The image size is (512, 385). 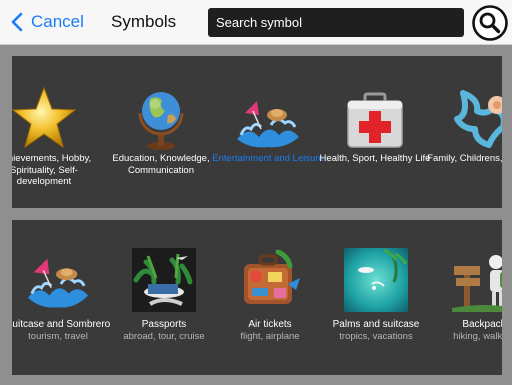 What do you see at coordinates (490, 23) in the screenshot?
I see `search-icon` at bounding box center [490, 23].